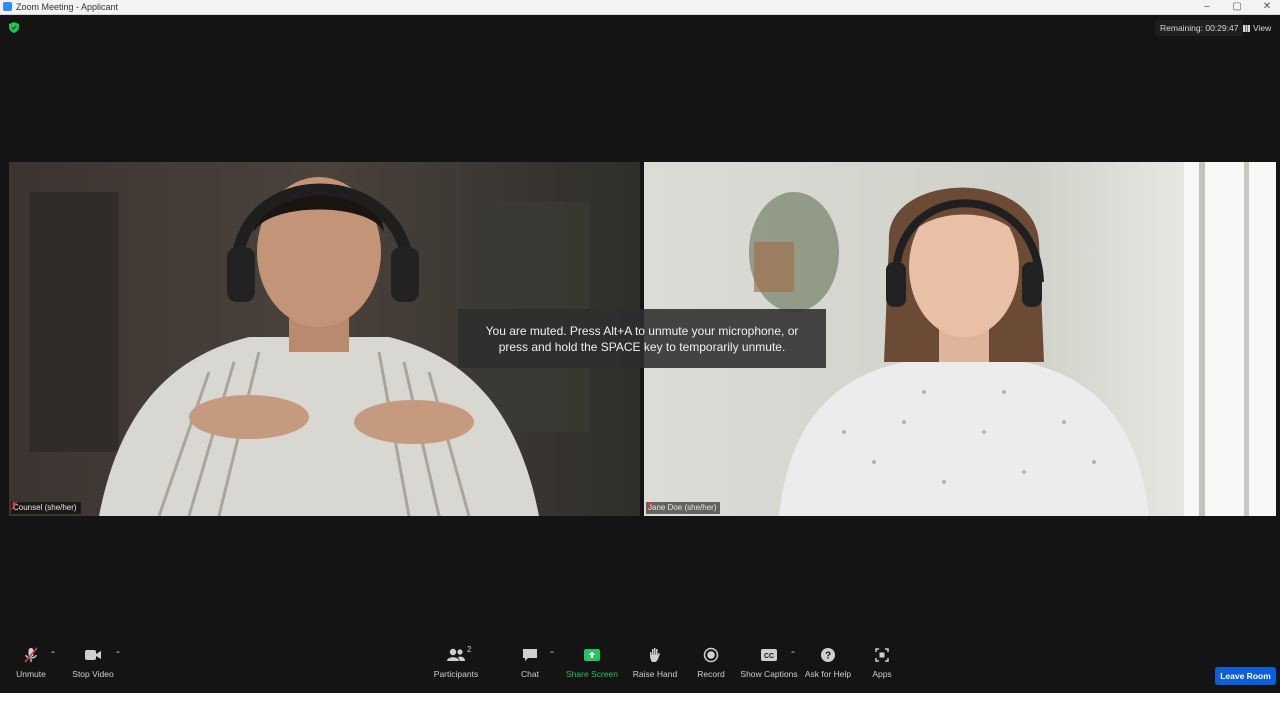  What do you see at coordinates (31, 655) in the screenshot?
I see `muted-microphone-icon` at bounding box center [31, 655].